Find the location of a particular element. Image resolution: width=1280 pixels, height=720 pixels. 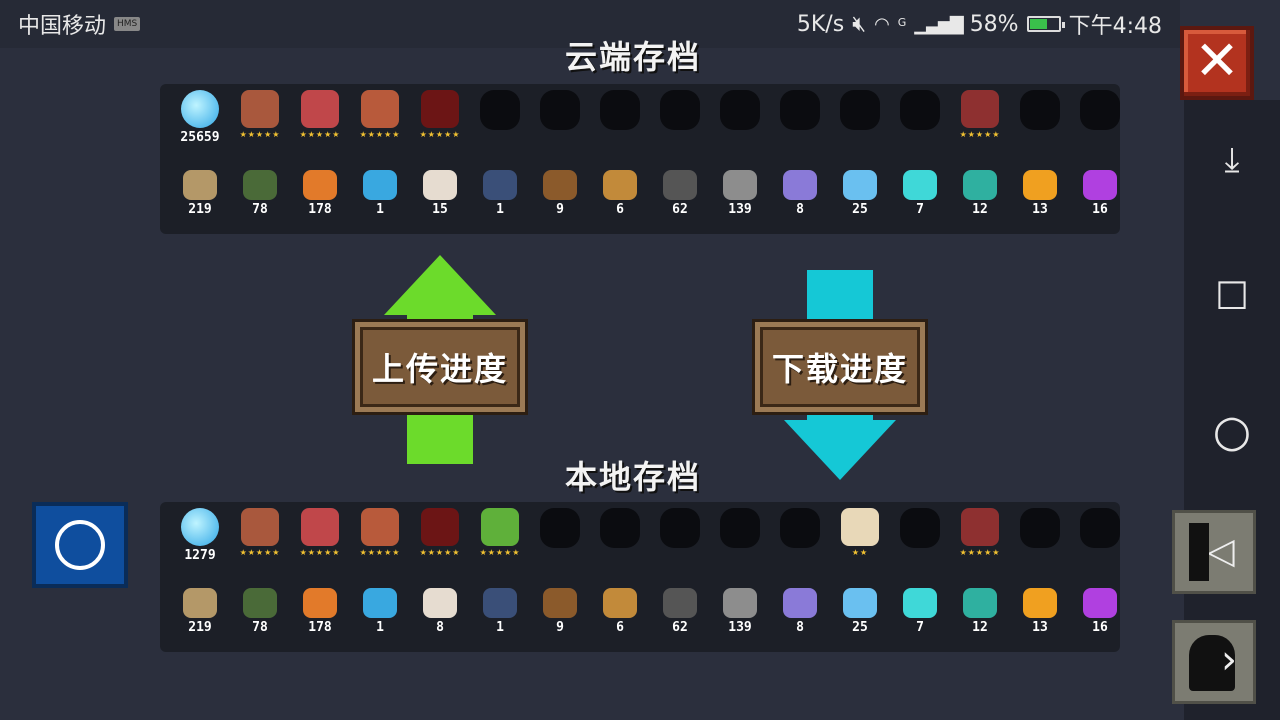

energy-orb-icon is located at coordinates (380, 603).